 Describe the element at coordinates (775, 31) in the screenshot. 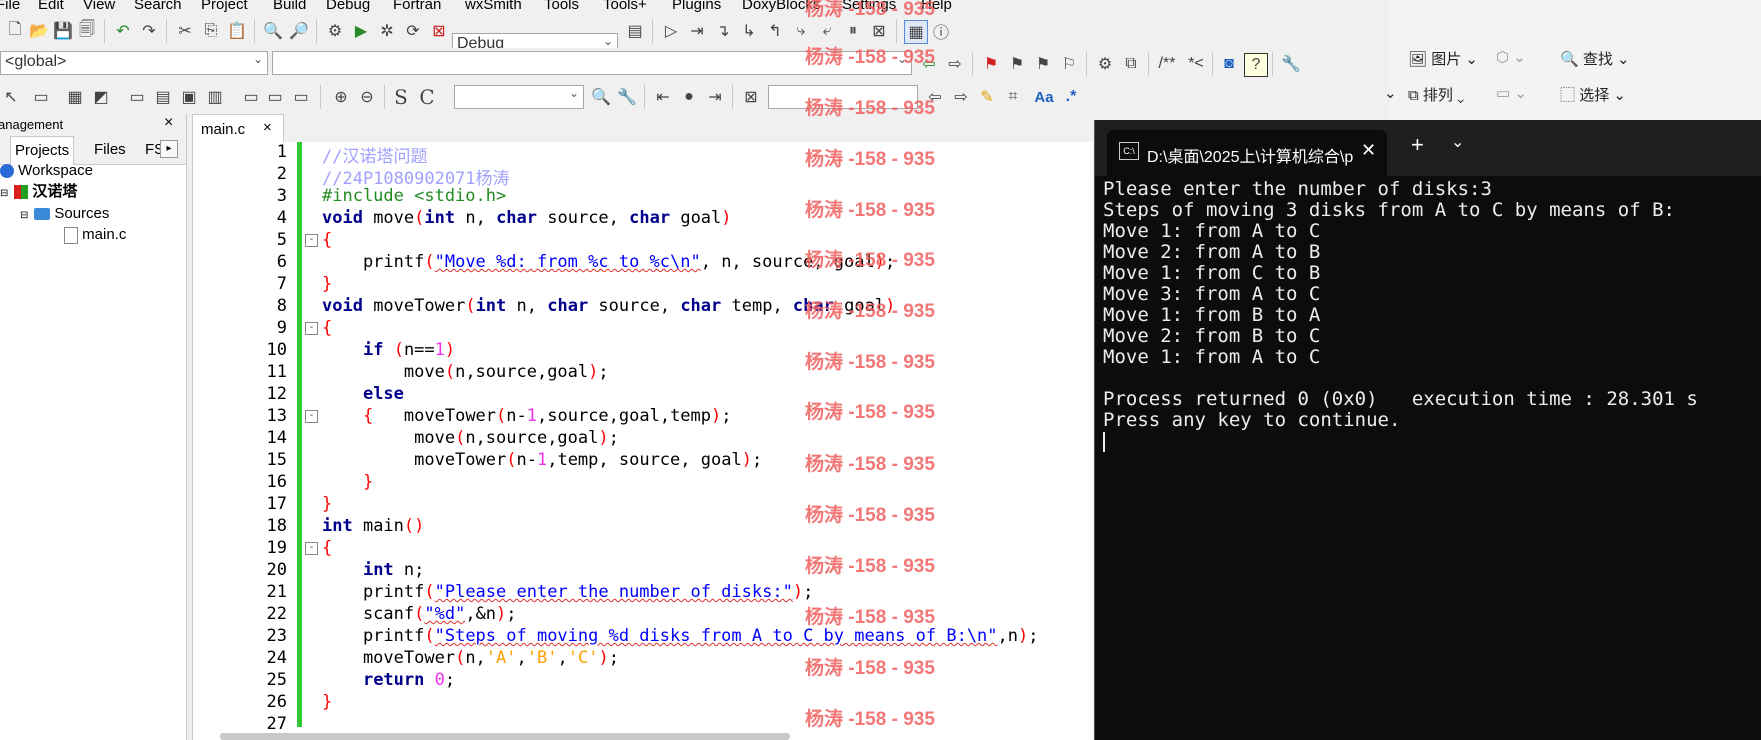

I see `step-out-icon: ↰` at that location.